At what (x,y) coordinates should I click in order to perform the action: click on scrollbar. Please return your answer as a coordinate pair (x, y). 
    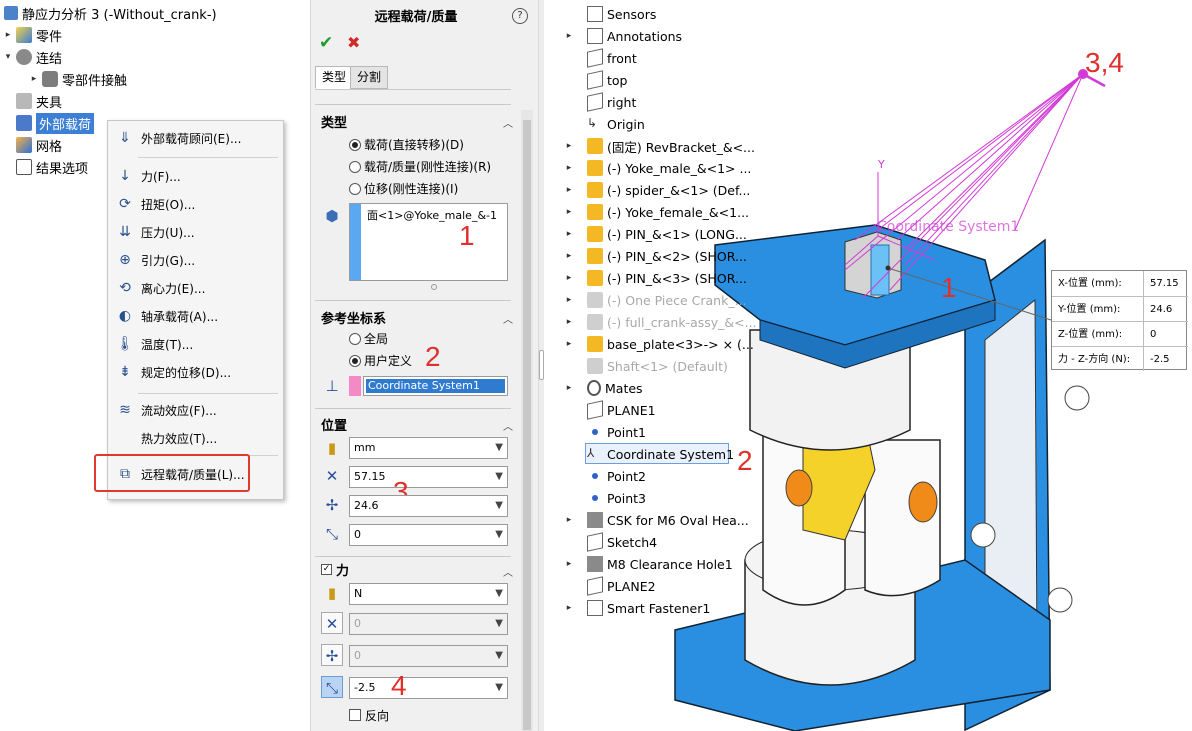
    Looking at the image, I should click on (527, 420).